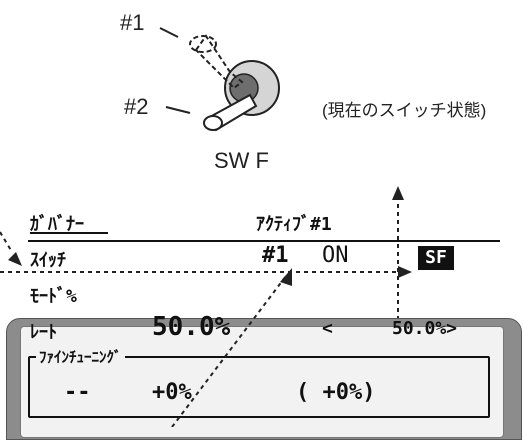  I want to click on arrow-diagonal-icon, so click(286, 277).